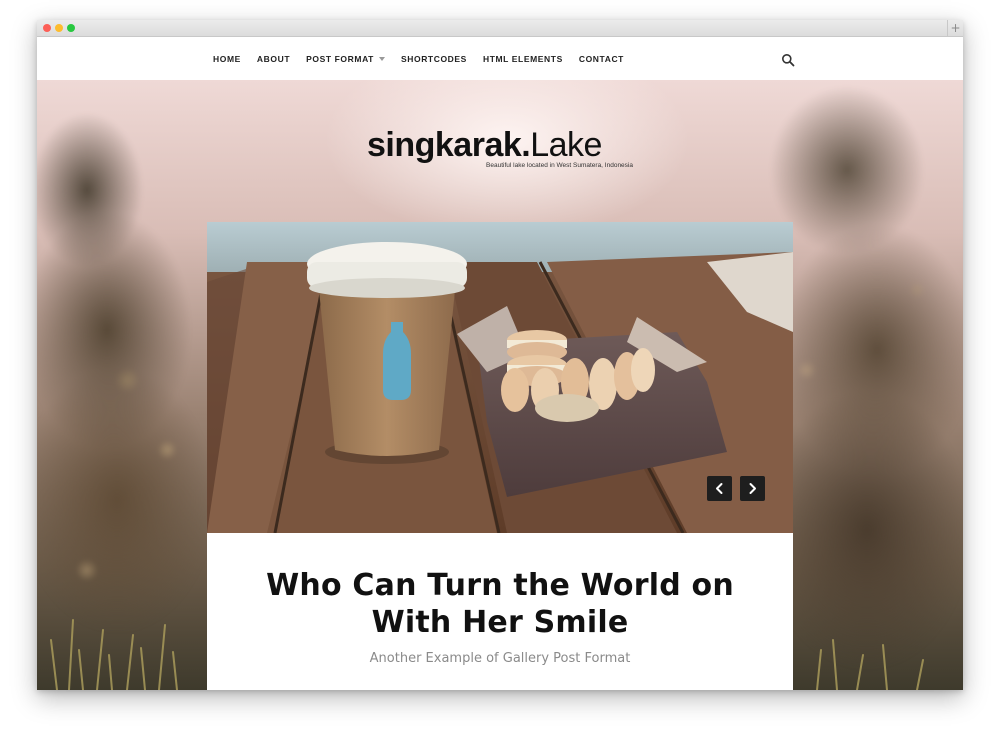 This screenshot has width=1000, height=743. What do you see at coordinates (434, 59) in the screenshot?
I see `nav-item-shortcodes: SHORTCODES` at bounding box center [434, 59].